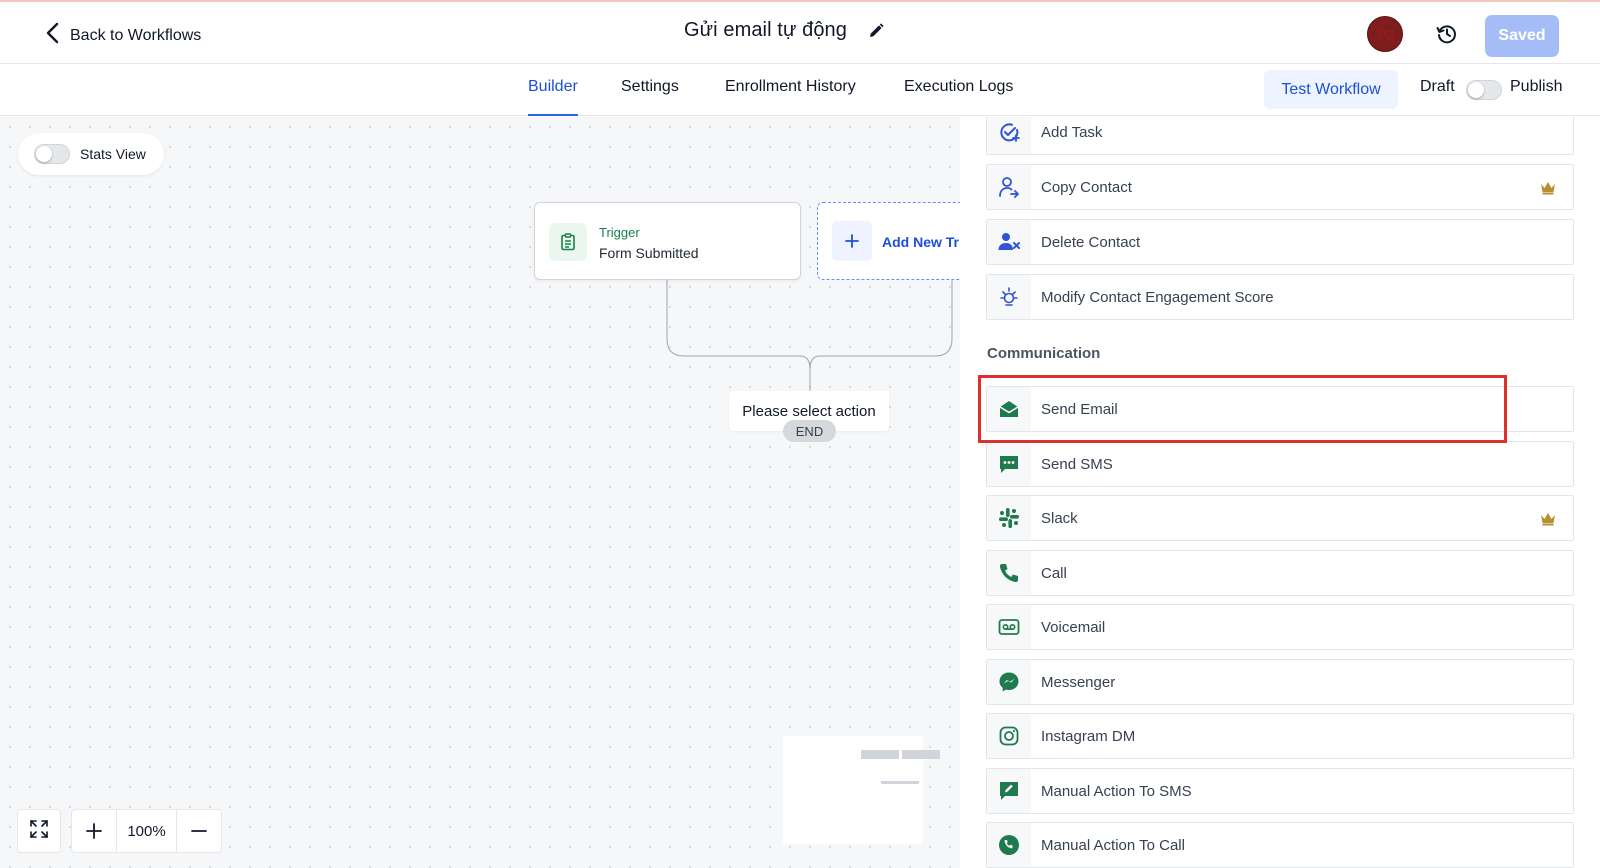 The image size is (1600, 868). What do you see at coordinates (1072, 132) in the screenshot?
I see `action-label: Add Task` at bounding box center [1072, 132].